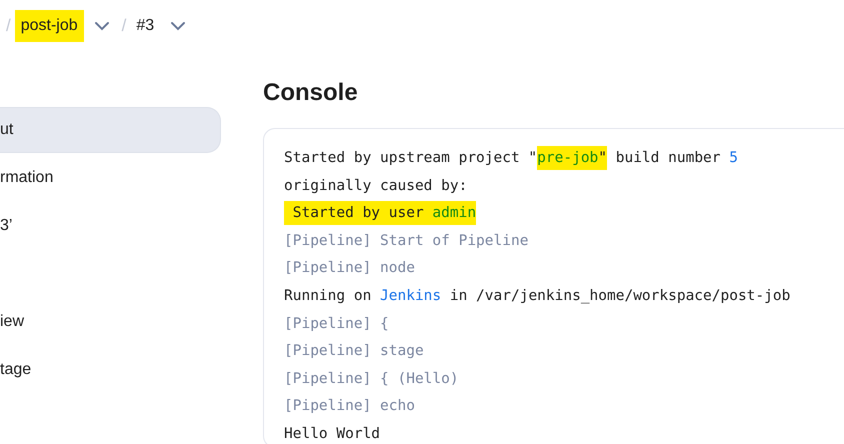 Image resolution: width=844 pixels, height=444 pixels. I want to click on console-line: Hello World, so click(333, 434).